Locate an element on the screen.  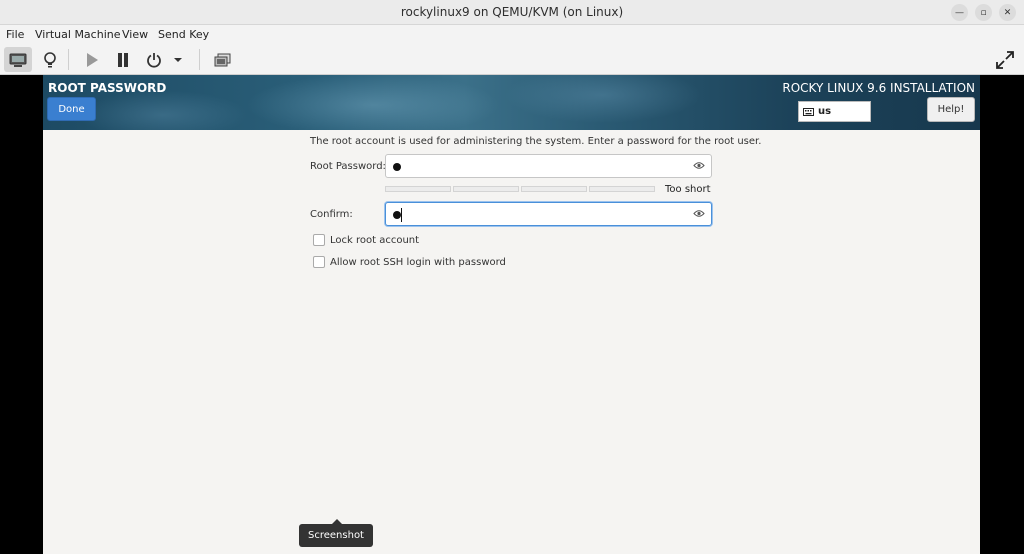
window-title: rockylinux9 on QEMU/KVM (on Linux) is located at coordinates (512, 12).